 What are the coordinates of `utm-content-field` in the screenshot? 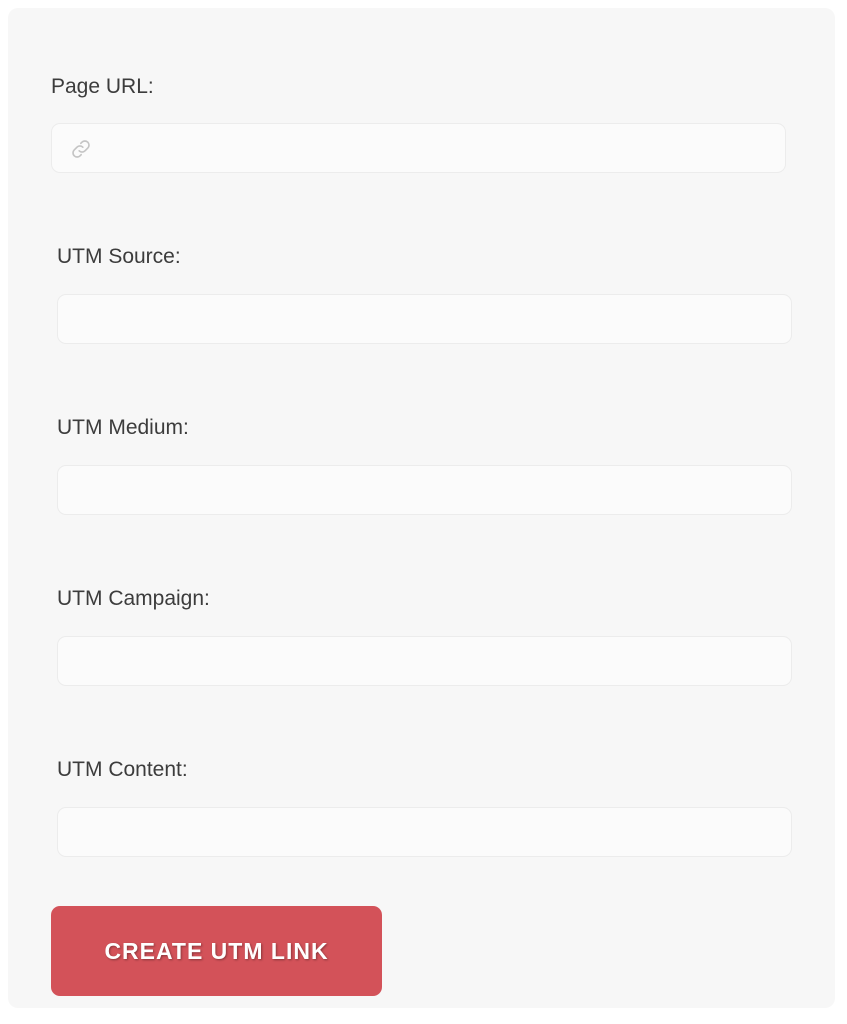 It's located at (424, 832).